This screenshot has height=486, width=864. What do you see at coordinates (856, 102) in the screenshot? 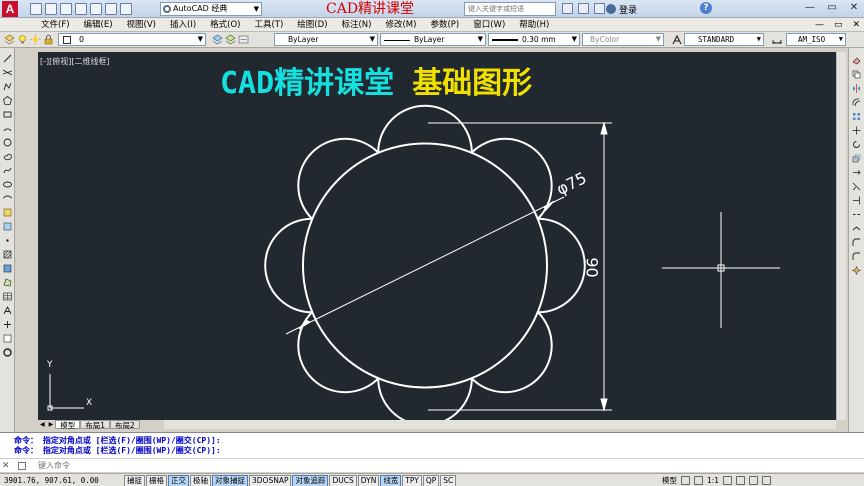
I see `offset-tool-icon` at bounding box center [856, 102].